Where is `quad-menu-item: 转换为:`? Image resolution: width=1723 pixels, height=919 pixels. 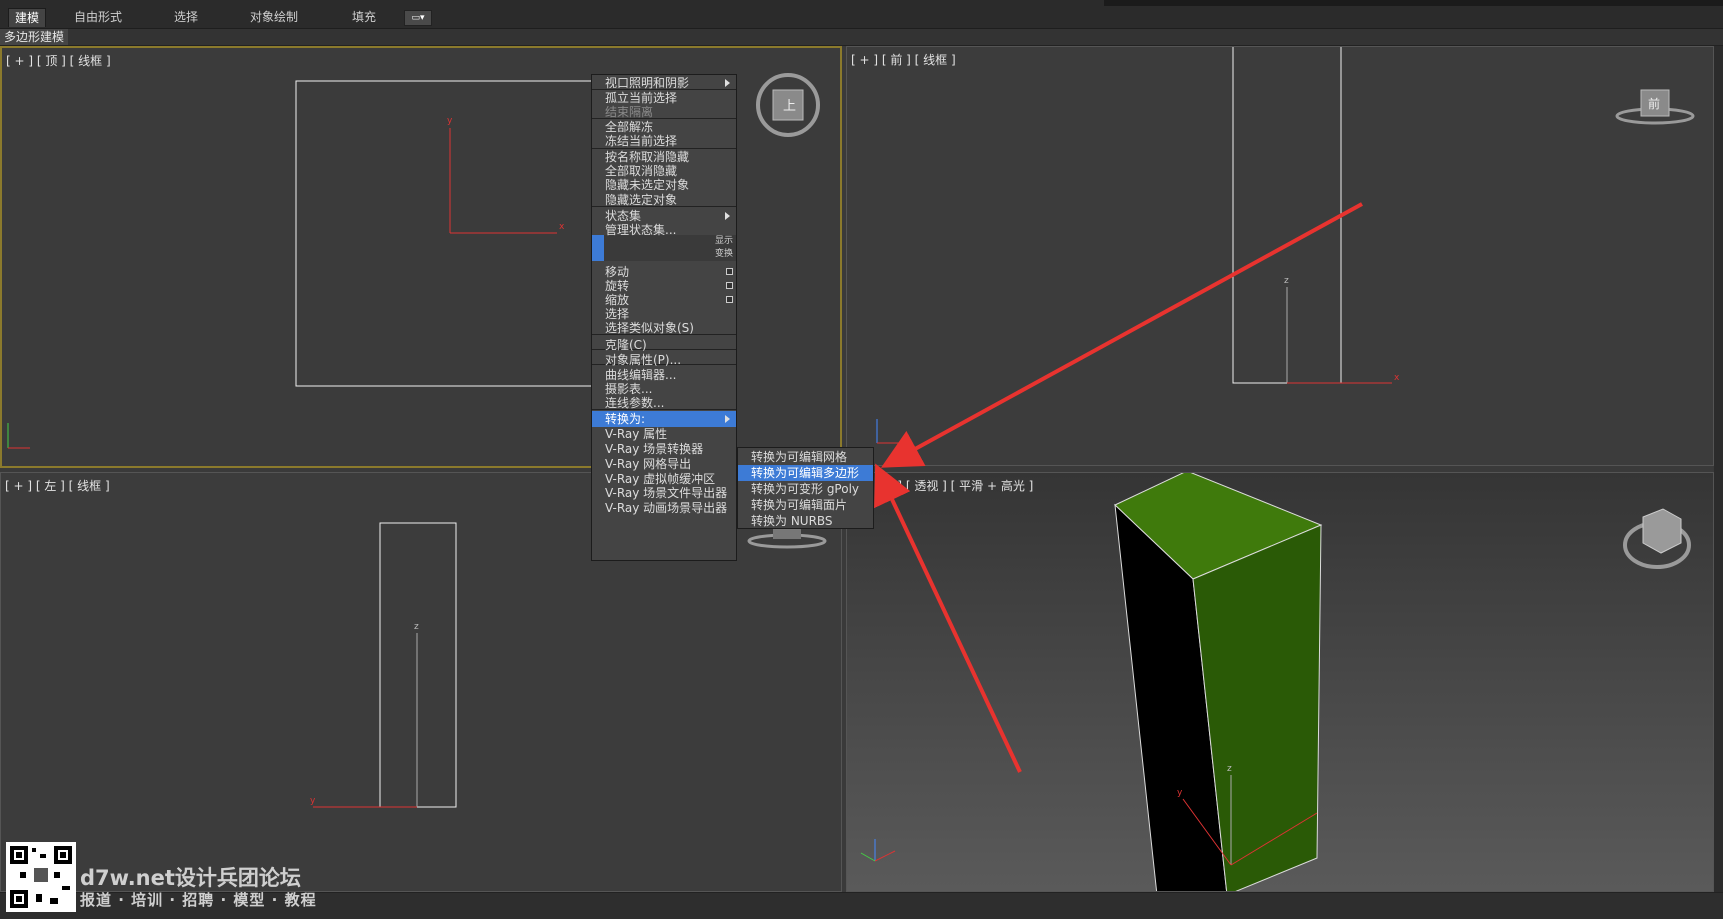
quad-menu-item: 转换为: is located at coordinates (664, 419).